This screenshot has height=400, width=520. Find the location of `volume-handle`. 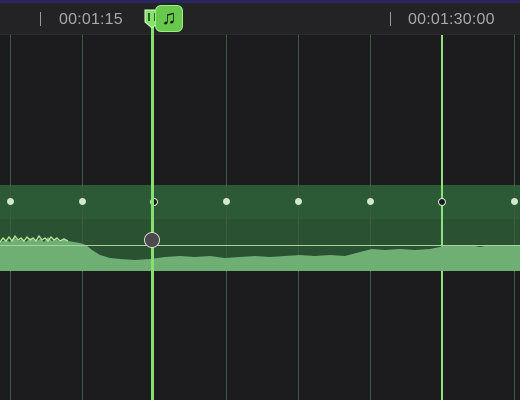

volume-handle is located at coordinates (152, 240).